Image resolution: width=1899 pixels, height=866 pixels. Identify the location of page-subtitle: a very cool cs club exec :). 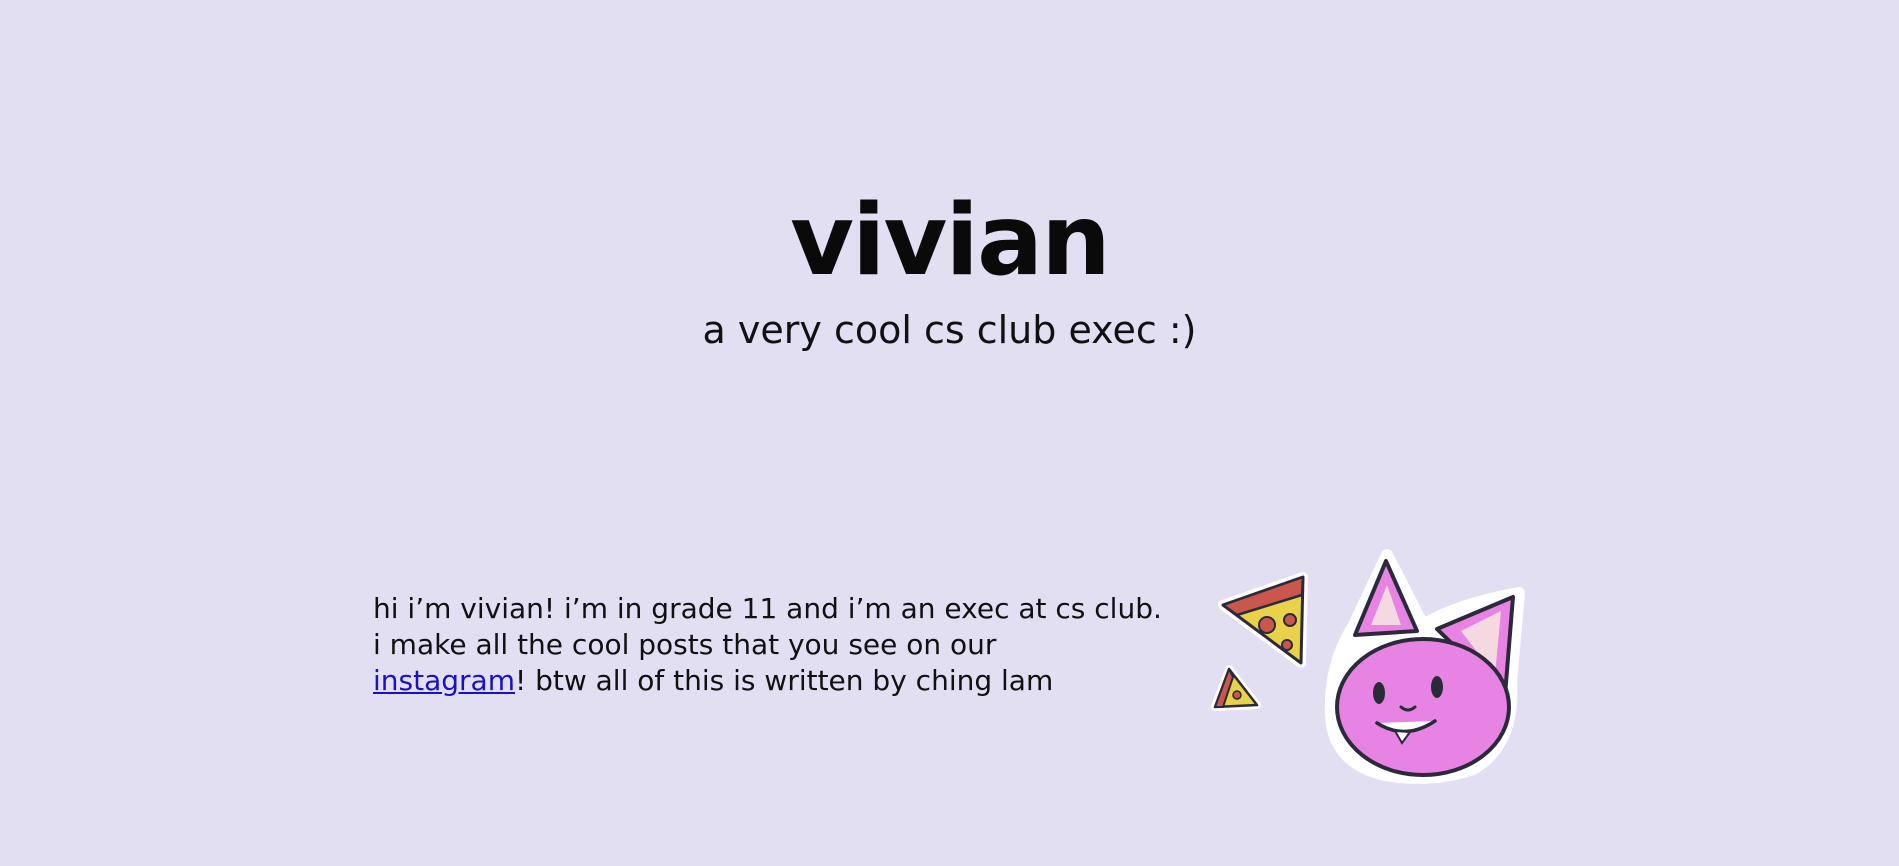
(949, 330).